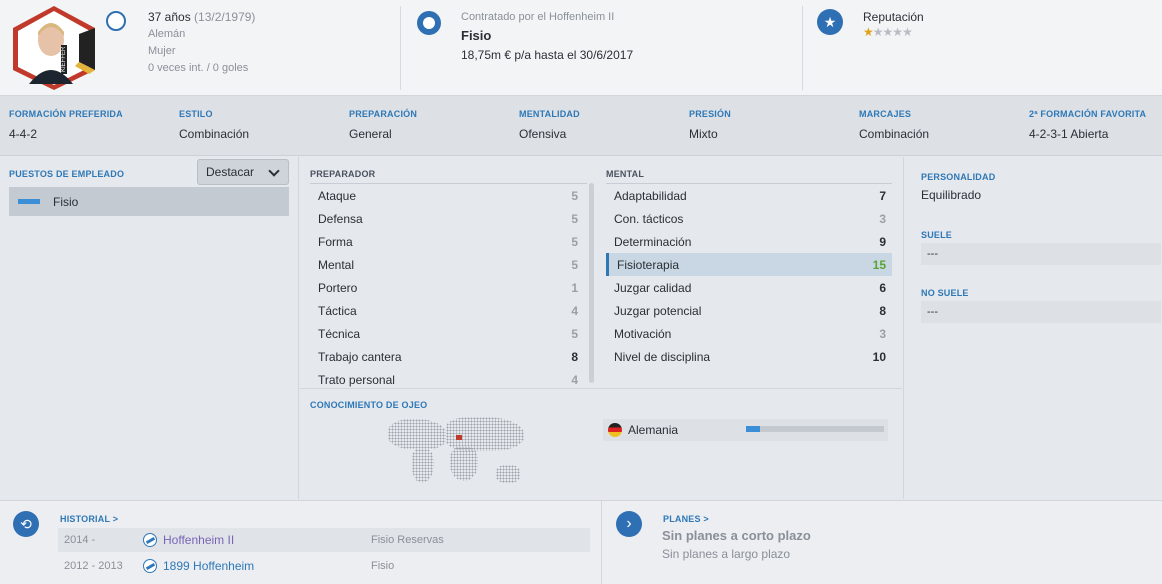 The width and height of the screenshot is (1162, 584). I want to click on usually-value: ---, so click(1041, 254).